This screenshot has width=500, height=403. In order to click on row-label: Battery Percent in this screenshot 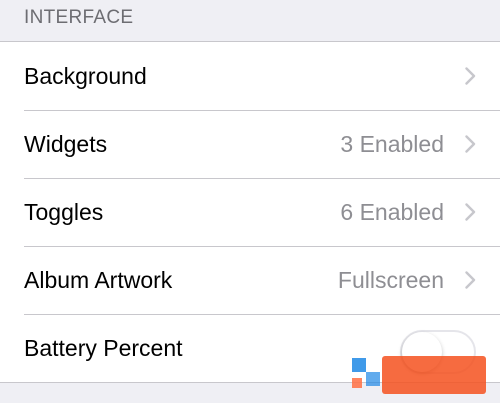, I will do `click(103, 347)`.